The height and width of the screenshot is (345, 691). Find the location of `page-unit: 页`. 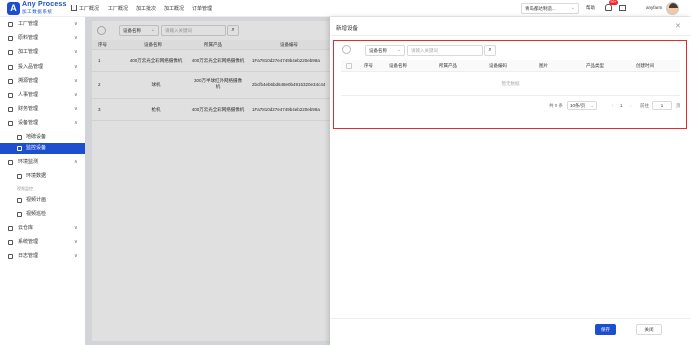

page-unit: 页 is located at coordinates (678, 105).